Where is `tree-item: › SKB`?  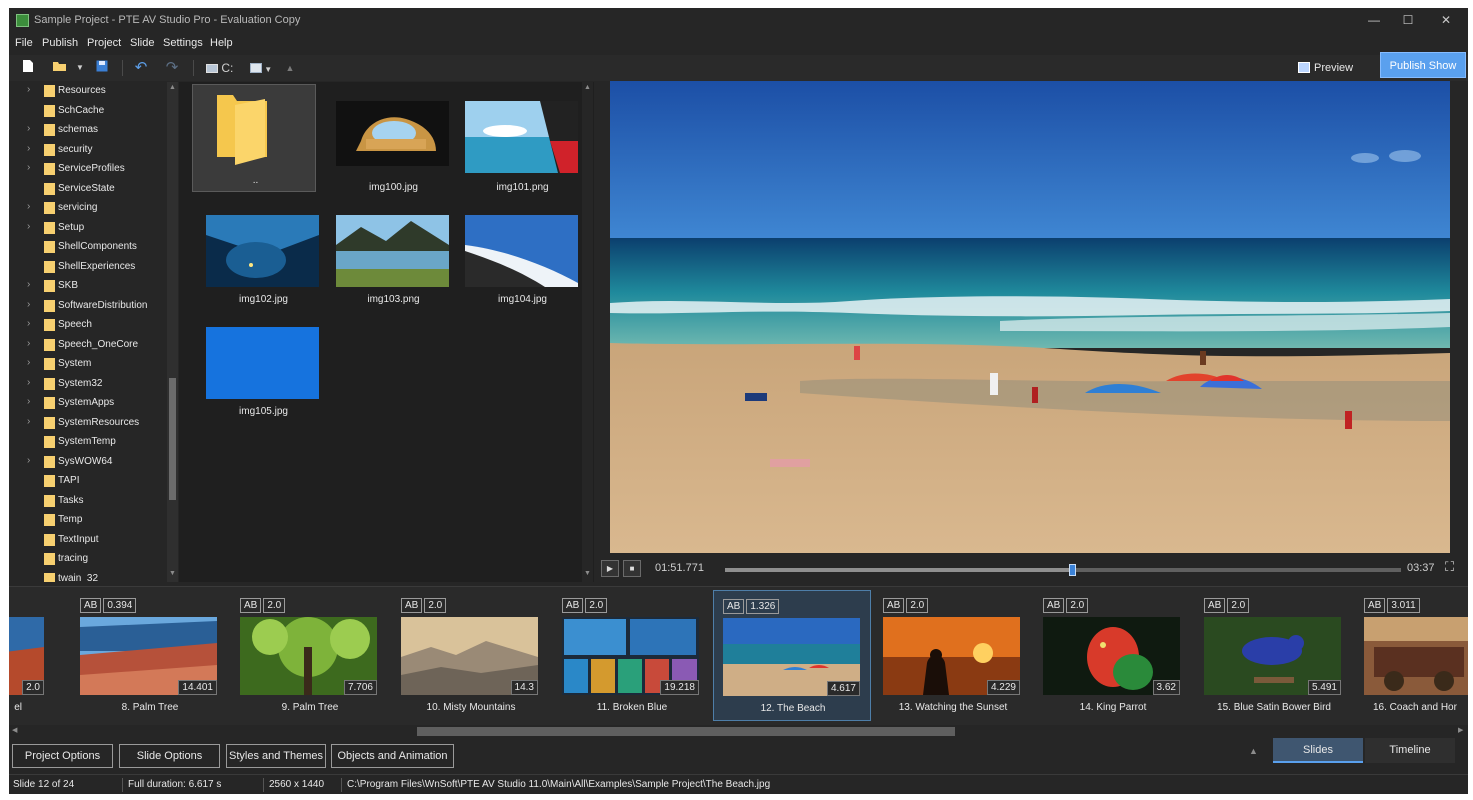
tree-item: › SKB is located at coordinates (86, 286).